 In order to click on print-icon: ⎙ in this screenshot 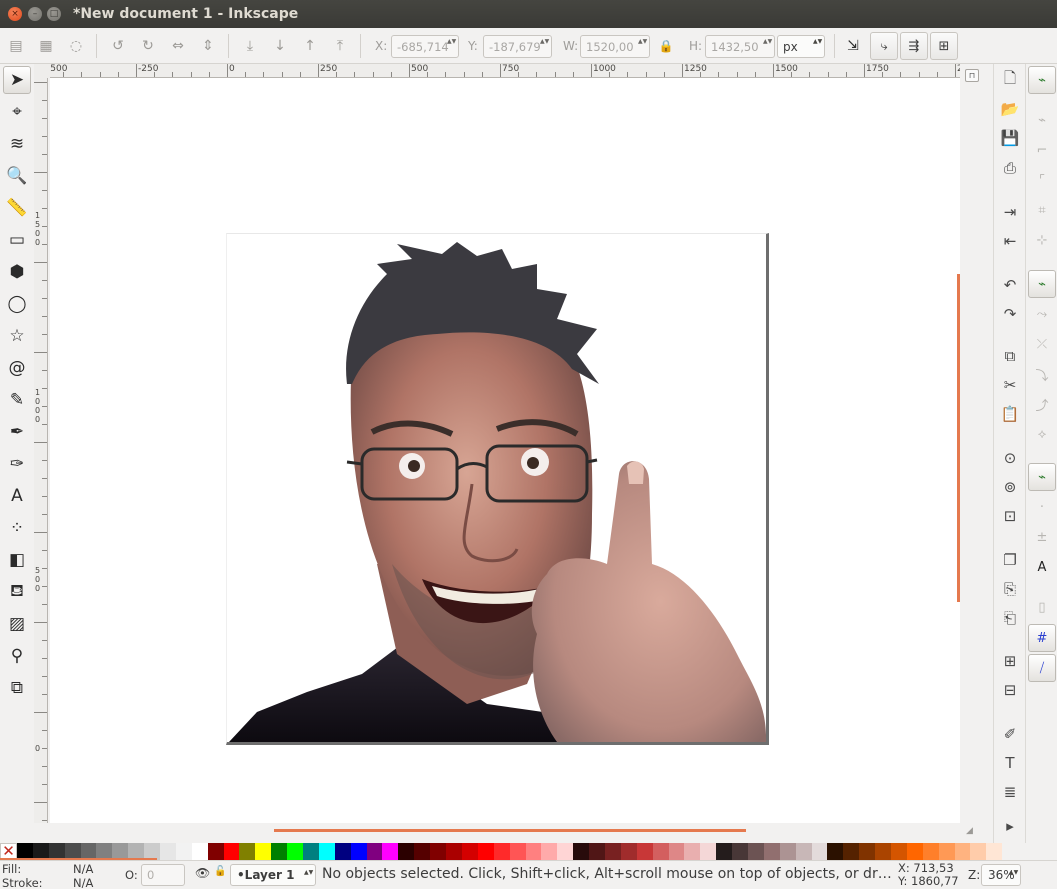, I will do `click(1010, 168)`.